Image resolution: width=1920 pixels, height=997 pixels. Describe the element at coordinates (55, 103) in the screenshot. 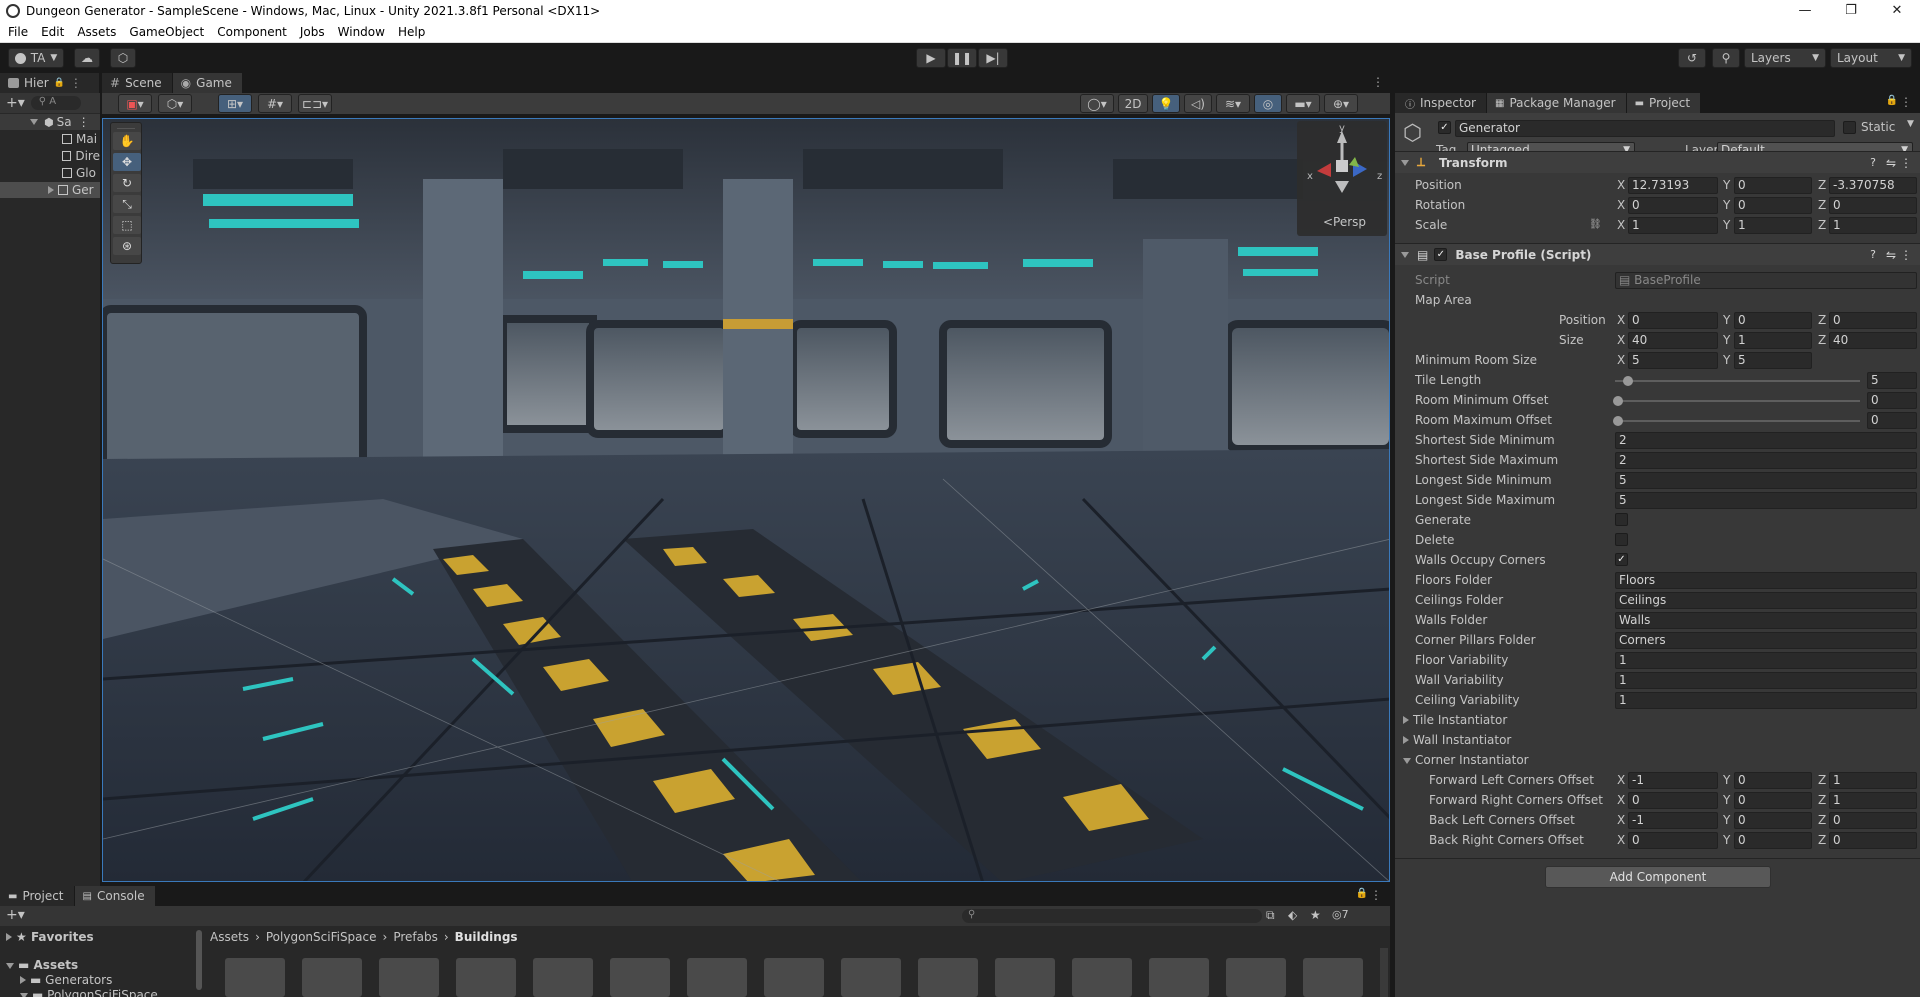

I see `hierarchy-search-input: ⚲ A` at that location.